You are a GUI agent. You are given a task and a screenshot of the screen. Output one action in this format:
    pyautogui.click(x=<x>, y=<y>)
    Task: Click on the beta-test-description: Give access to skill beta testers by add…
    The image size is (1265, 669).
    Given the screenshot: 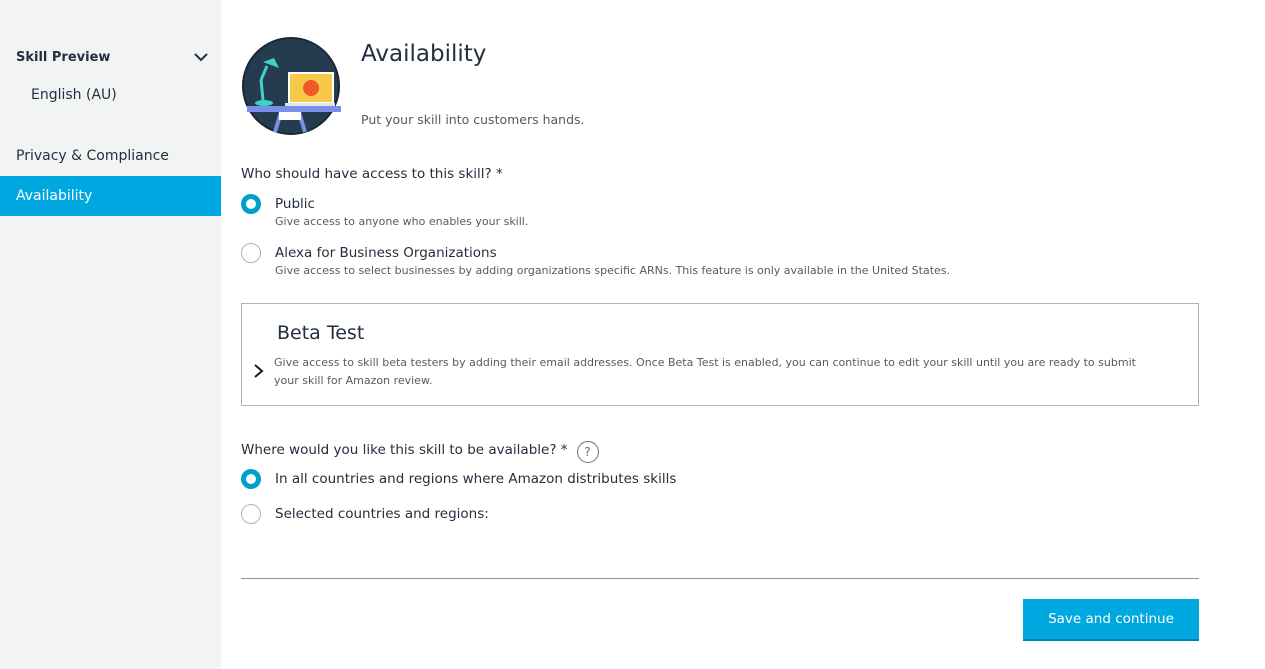 What is the action you would take?
    pyautogui.click(x=705, y=371)
    